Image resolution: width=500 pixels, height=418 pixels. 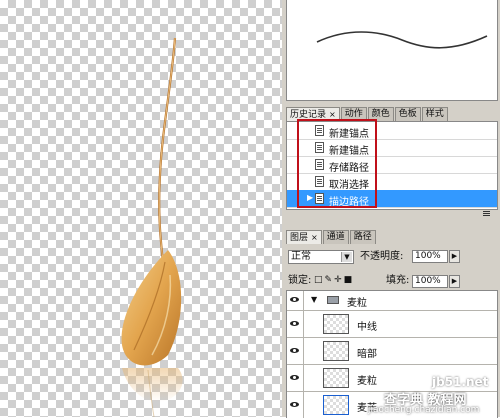 What do you see at coordinates (392, 351) in the screenshot?
I see `layer-row: 暗部` at bounding box center [392, 351].